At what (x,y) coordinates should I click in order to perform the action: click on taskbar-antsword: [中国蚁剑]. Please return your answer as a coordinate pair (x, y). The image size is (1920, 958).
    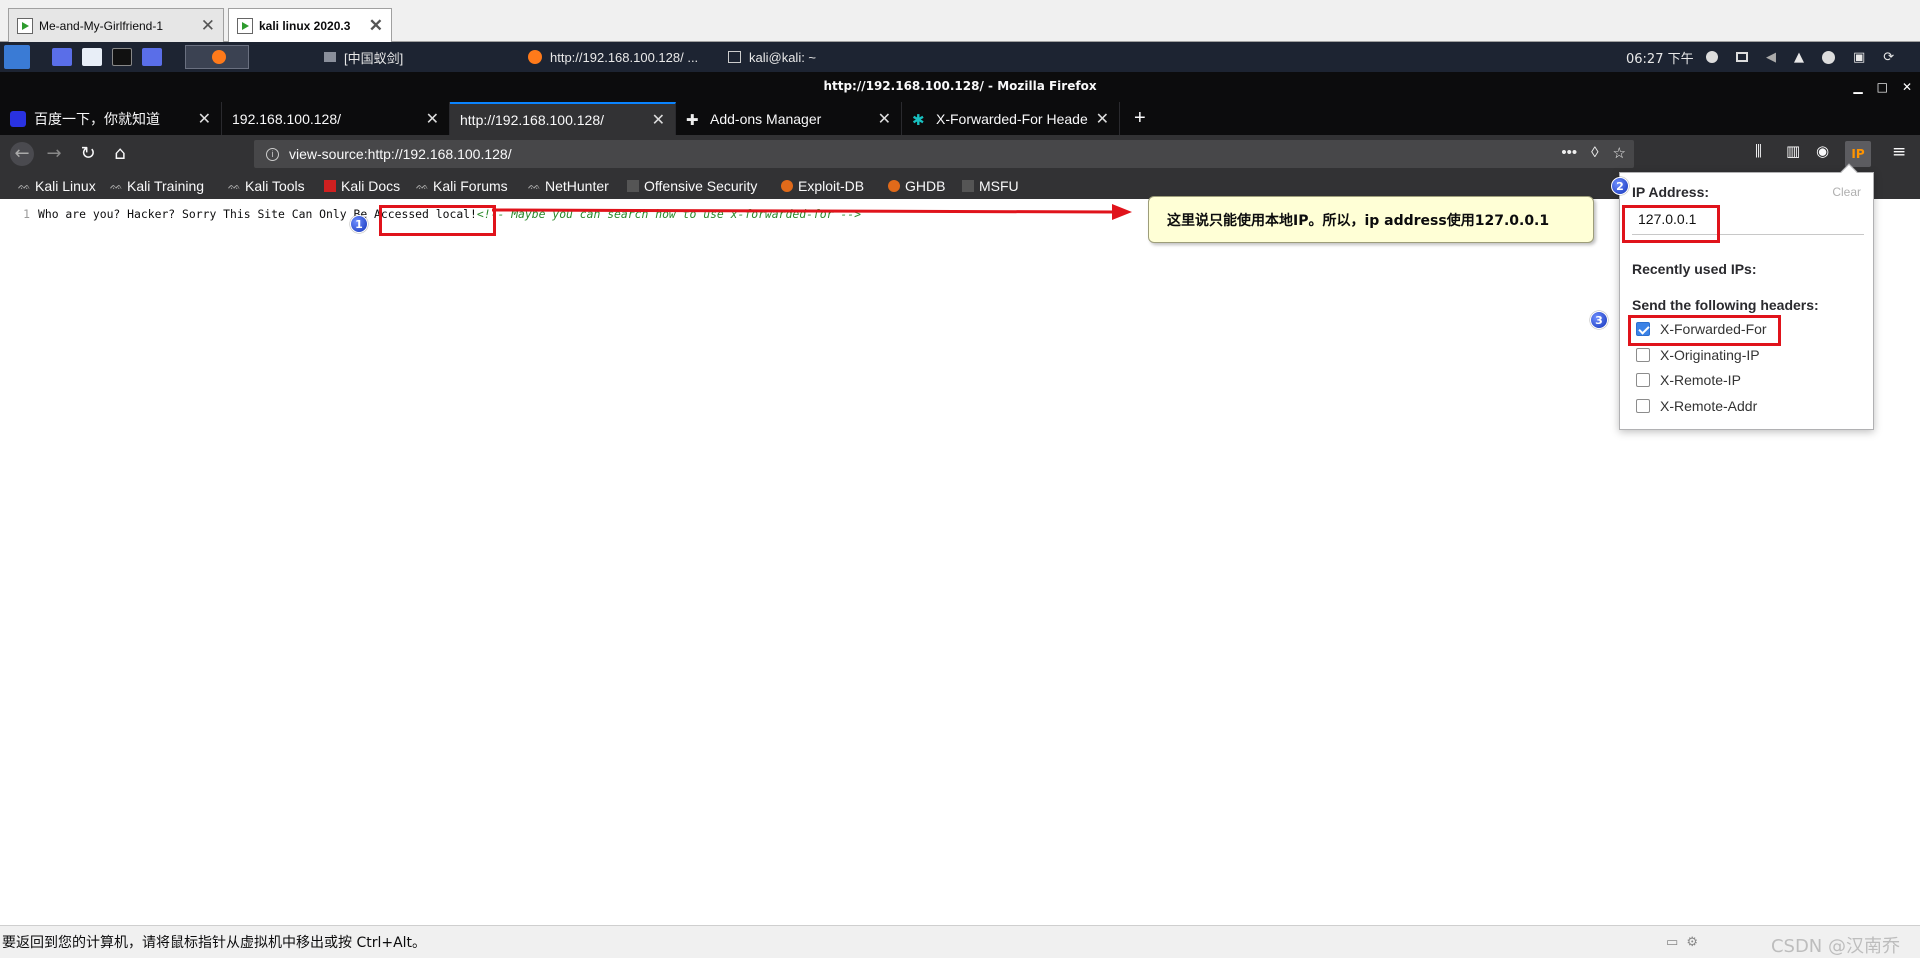
    Looking at the image, I should click on (418, 57).